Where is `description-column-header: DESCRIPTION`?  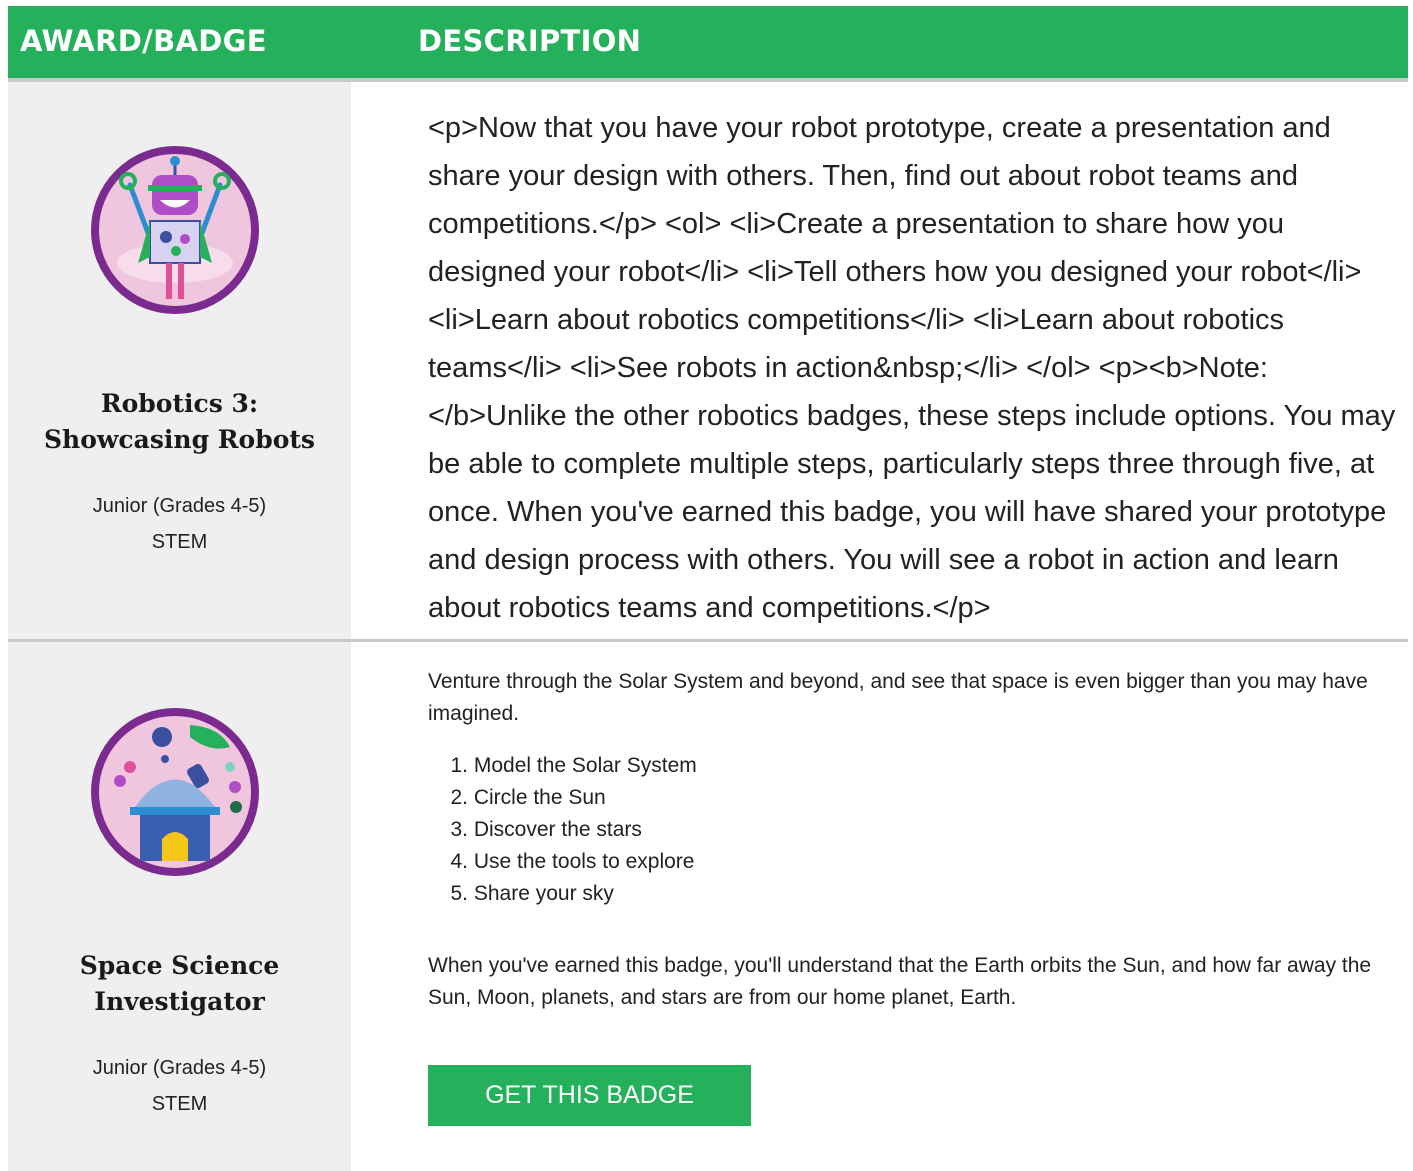 description-column-header: DESCRIPTION is located at coordinates (530, 41).